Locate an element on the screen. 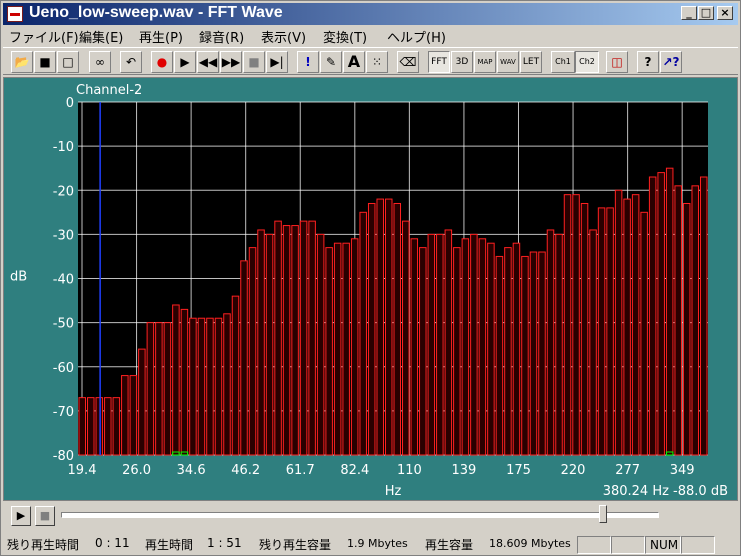  undo-icon: ↶ is located at coordinates (131, 62).